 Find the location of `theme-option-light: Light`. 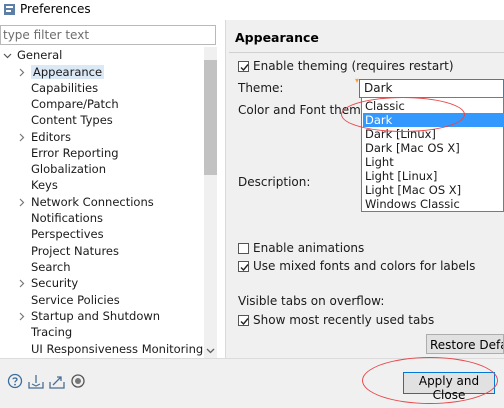

theme-option-light: Light is located at coordinates (433, 162).